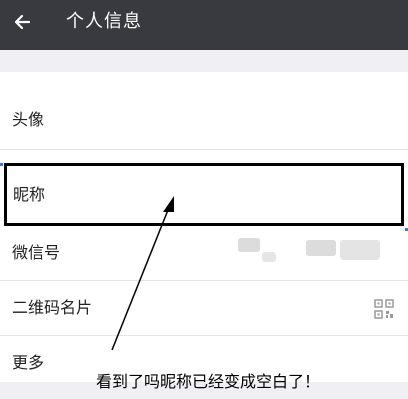 Image resolution: width=408 pixels, height=399 pixels. Describe the element at coordinates (36, 252) in the screenshot. I see `wechat-id-label: 微信号` at that location.